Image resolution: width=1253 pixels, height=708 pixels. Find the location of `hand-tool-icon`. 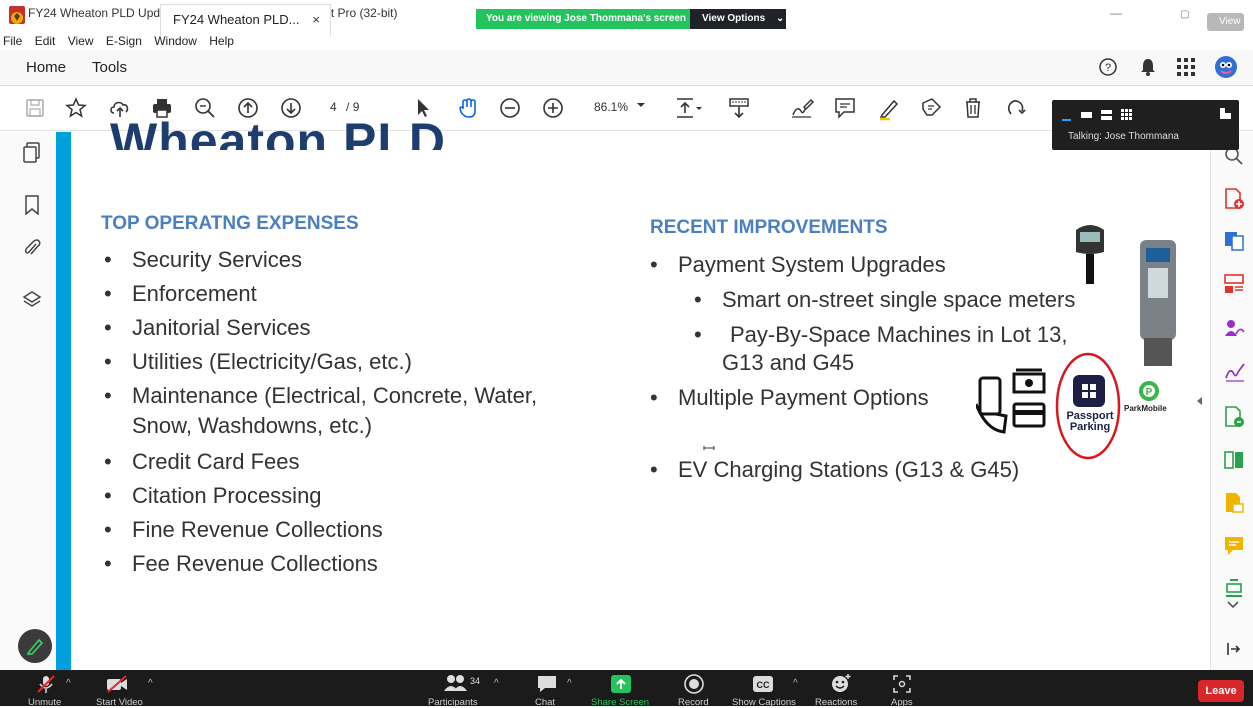

hand-tool-icon is located at coordinates (468, 108).